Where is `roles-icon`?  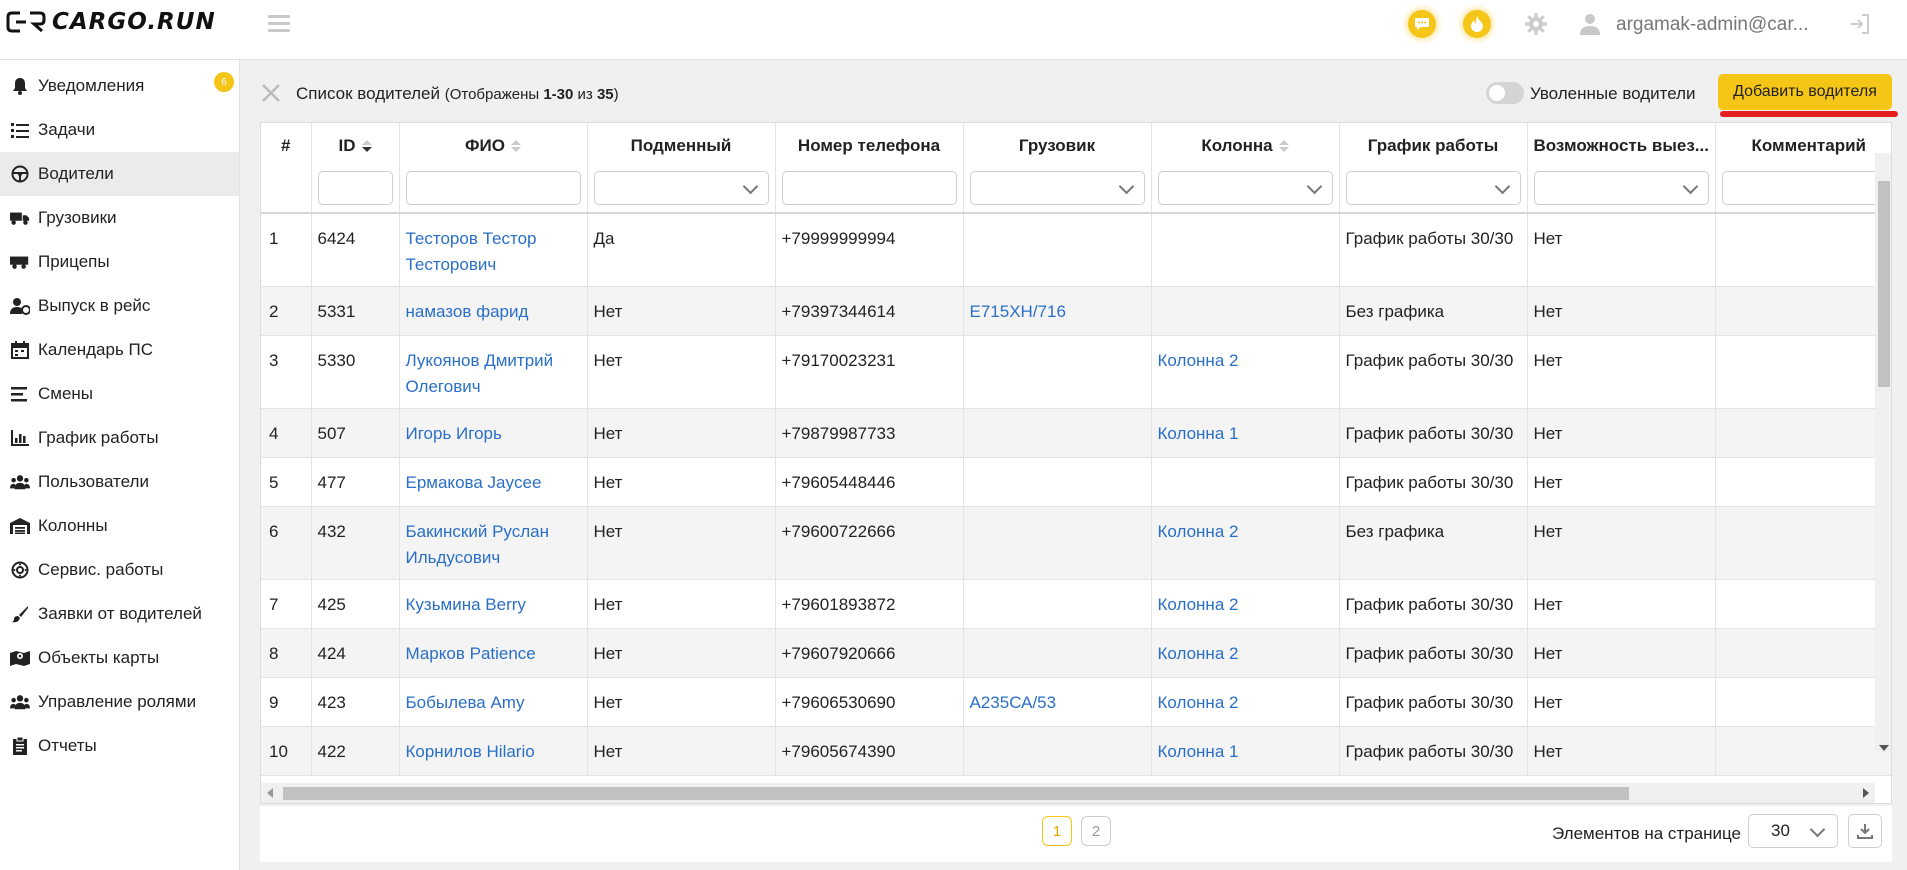
roles-icon is located at coordinates (20, 702).